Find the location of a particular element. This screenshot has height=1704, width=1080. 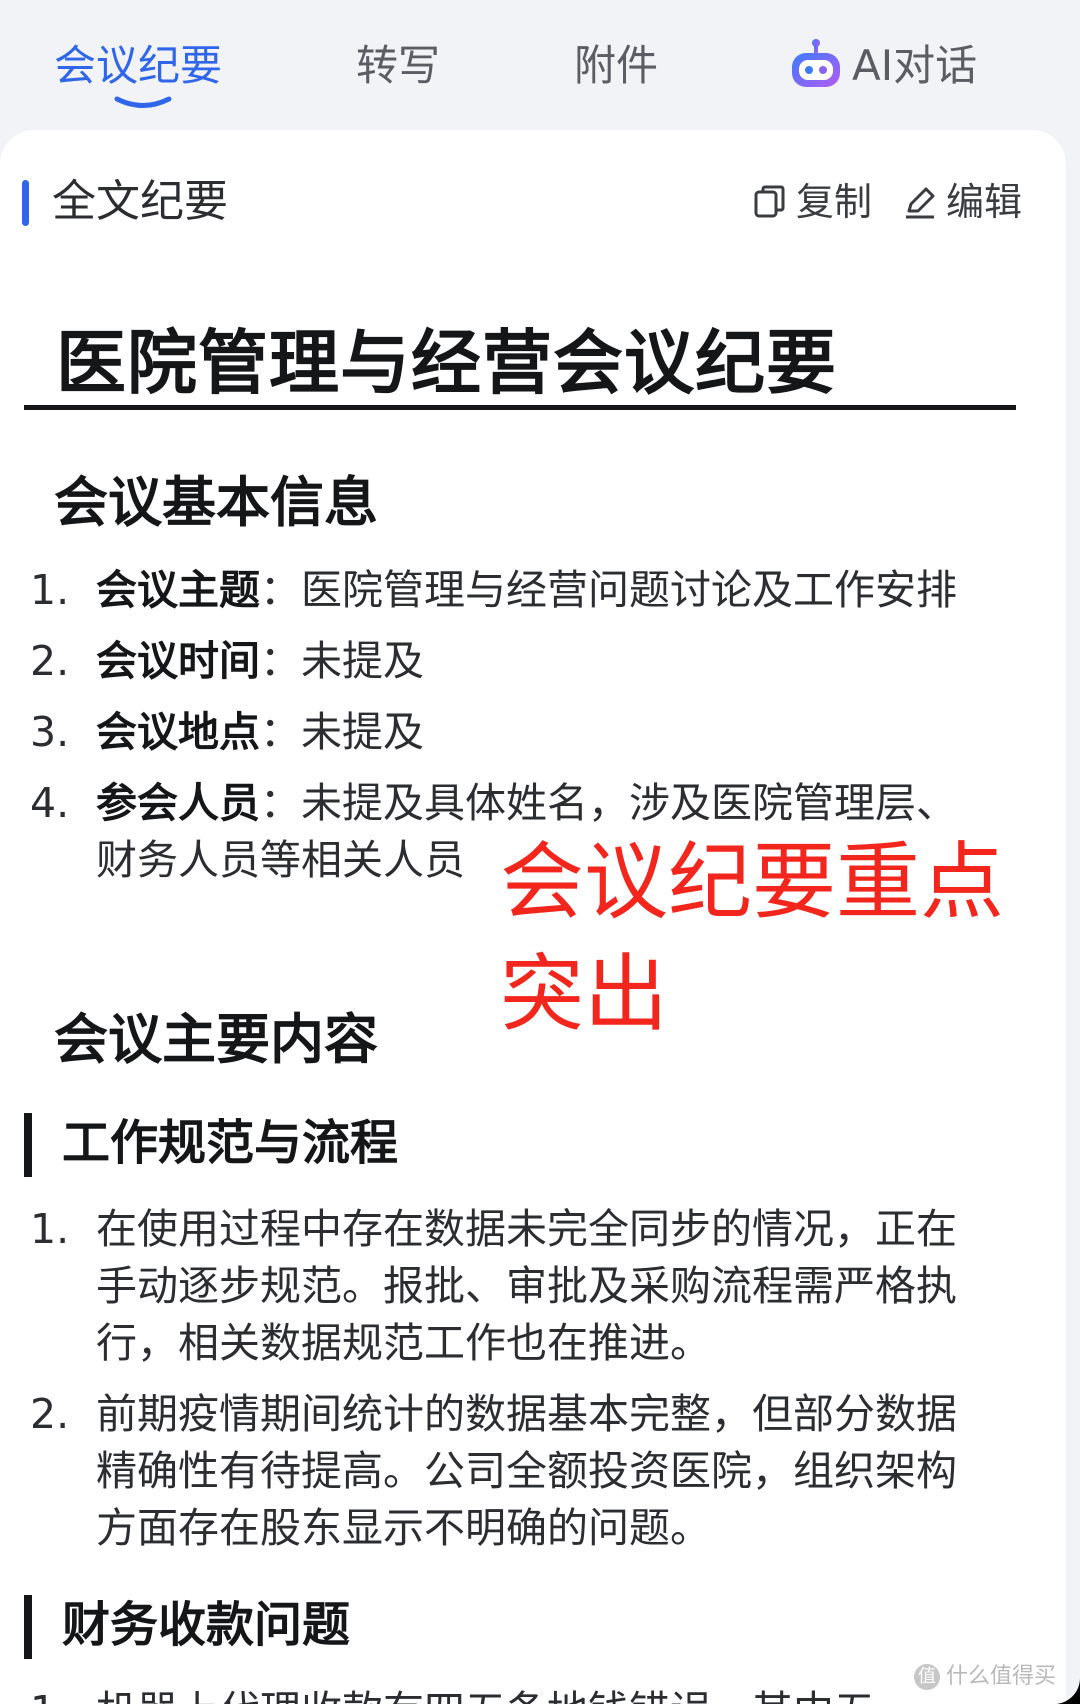

active-tab-indicator is located at coordinates (143, 102).